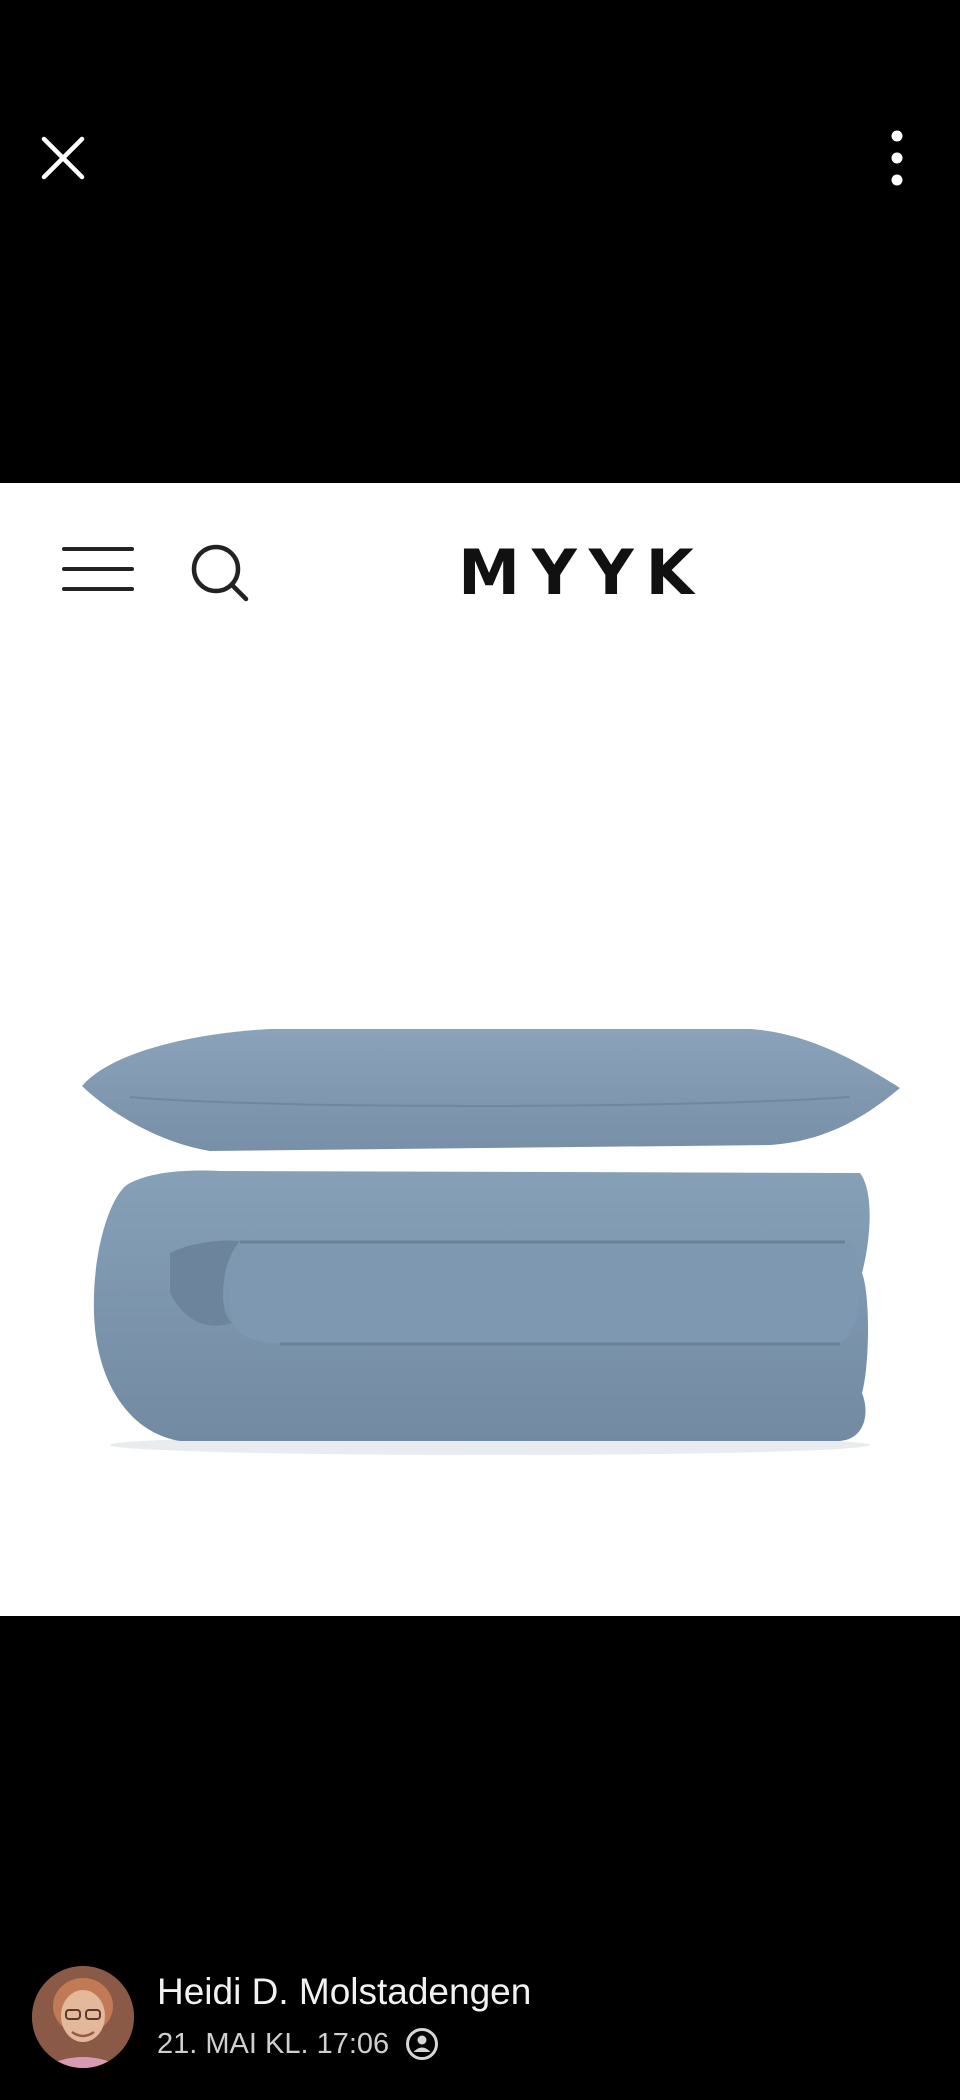 The image size is (960, 2100). Describe the element at coordinates (83, 2017) in the screenshot. I see `author-avatar` at that location.